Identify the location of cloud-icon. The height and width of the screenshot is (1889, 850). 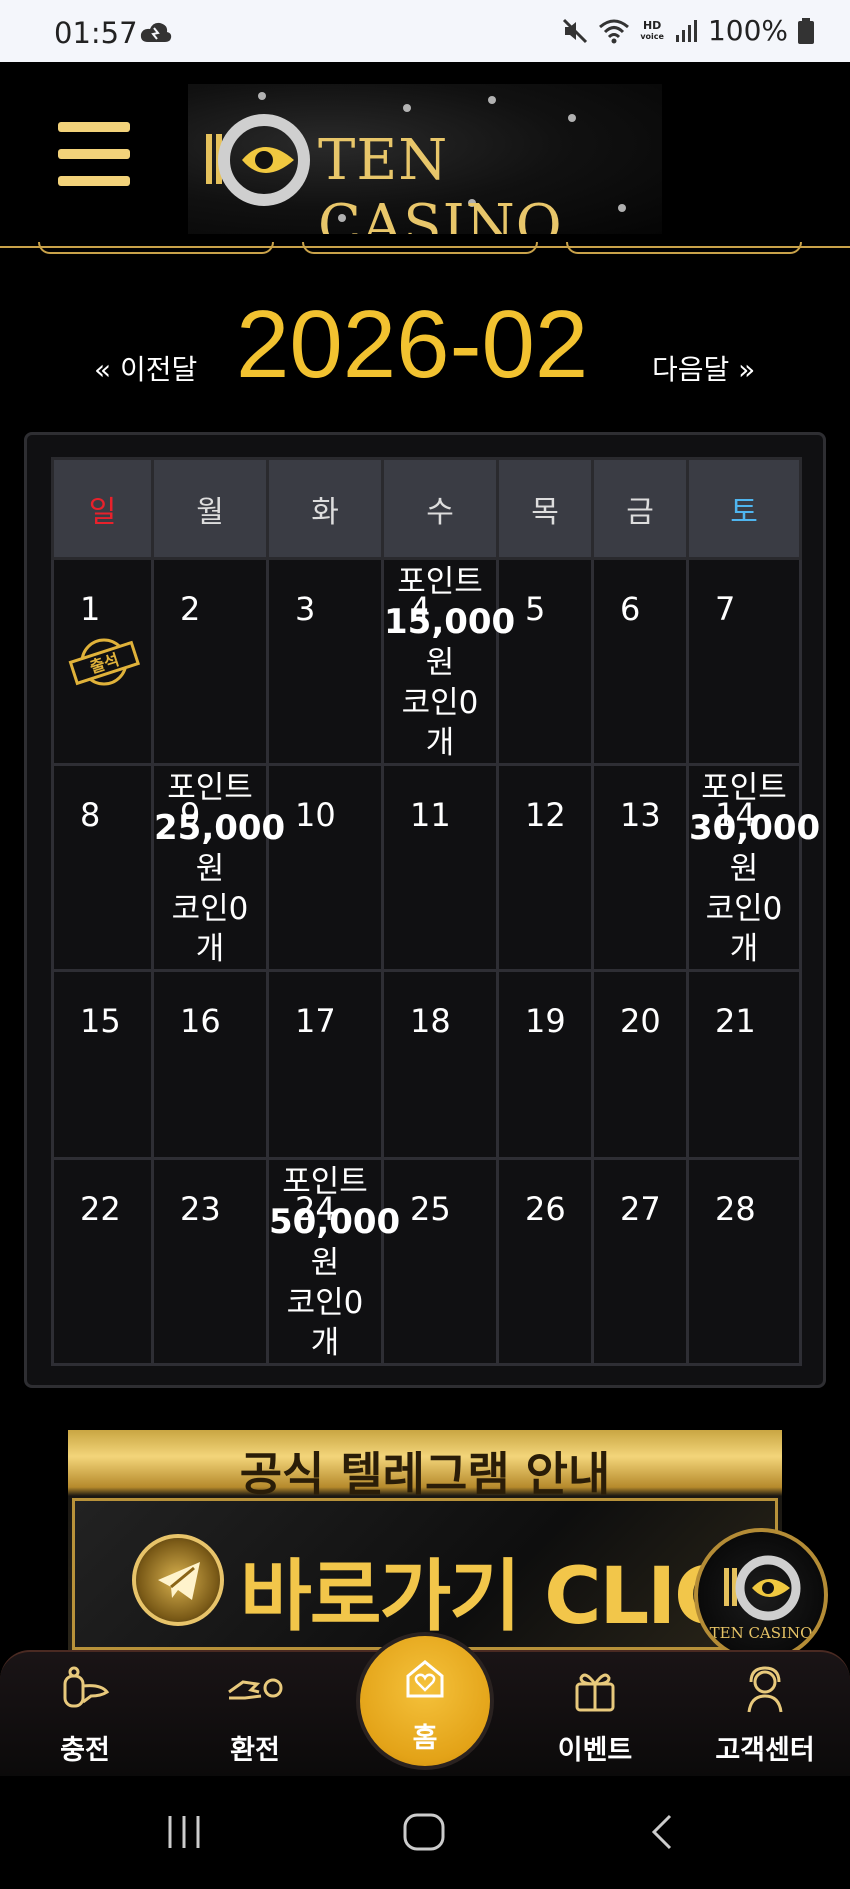
(156, 32).